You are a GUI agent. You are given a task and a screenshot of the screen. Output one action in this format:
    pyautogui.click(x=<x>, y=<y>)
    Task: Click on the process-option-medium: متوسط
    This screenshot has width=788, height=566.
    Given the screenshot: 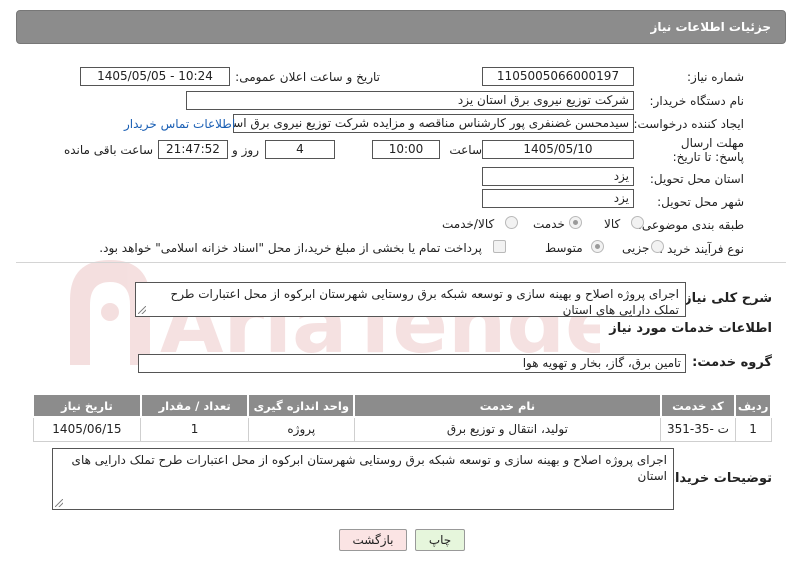 What is the action you would take?
    pyautogui.click(x=564, y=248)
    